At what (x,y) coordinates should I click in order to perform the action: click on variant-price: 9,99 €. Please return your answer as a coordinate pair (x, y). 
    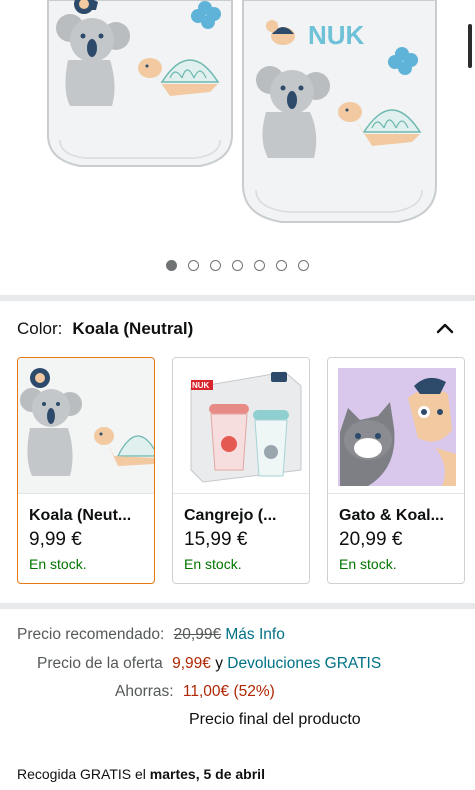
    Looking at the image, I should click on (55, 539).